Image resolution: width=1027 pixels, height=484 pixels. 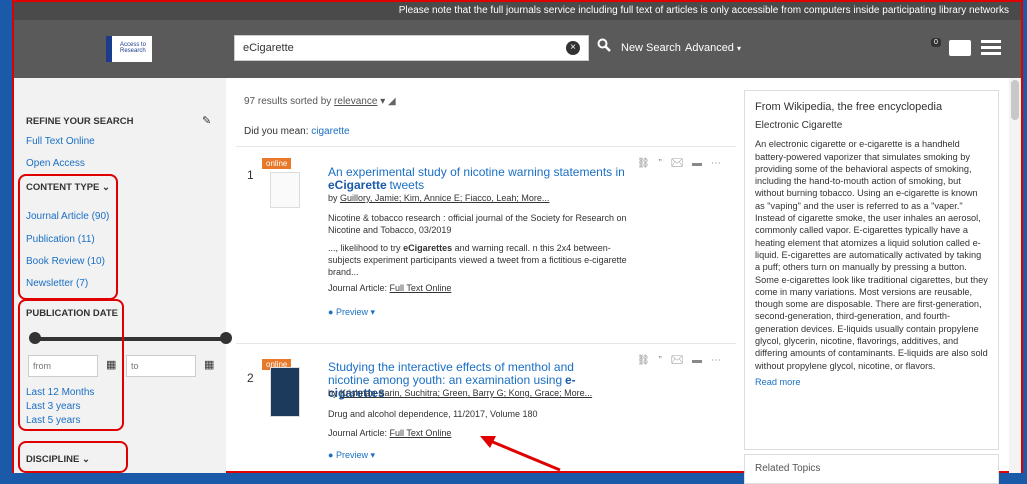 What do you see at coordinates (288, 101) in the screenshot?
I see `results-count: 97 results sorted by` at bounding box center [288, 101].